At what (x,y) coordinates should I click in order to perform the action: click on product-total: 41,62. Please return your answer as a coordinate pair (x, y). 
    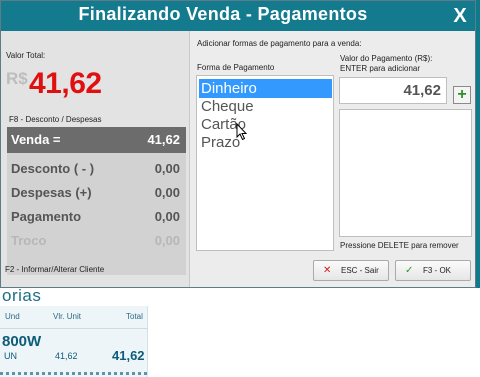
    Looking at the image, I should click on (128, 355).